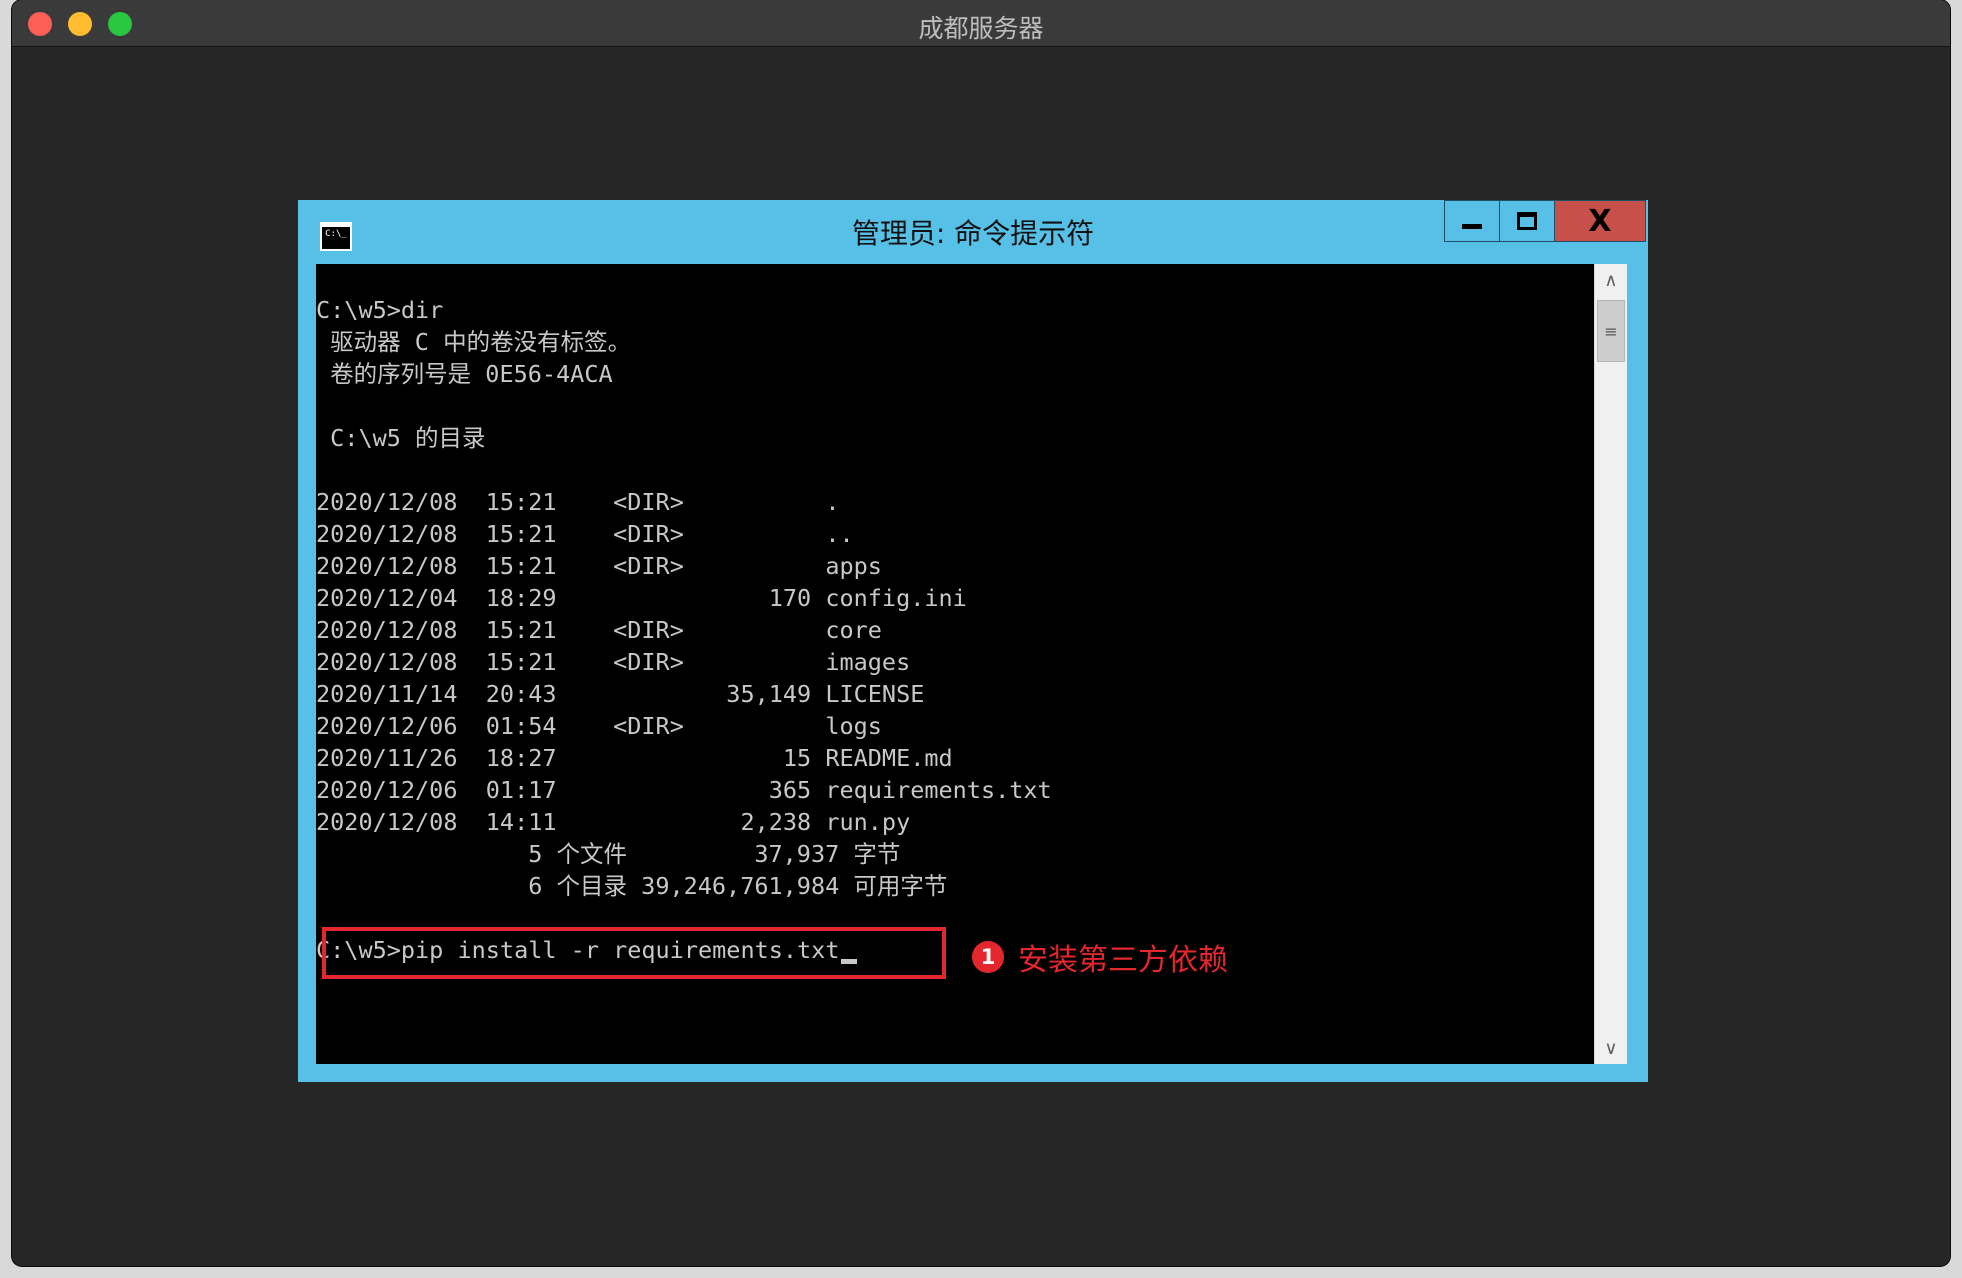 The width and height of the screenshot is (1962, 1278). I want to click on console-line: 2020/12/08 15:21 <DIR> apps, so click(599, 566).